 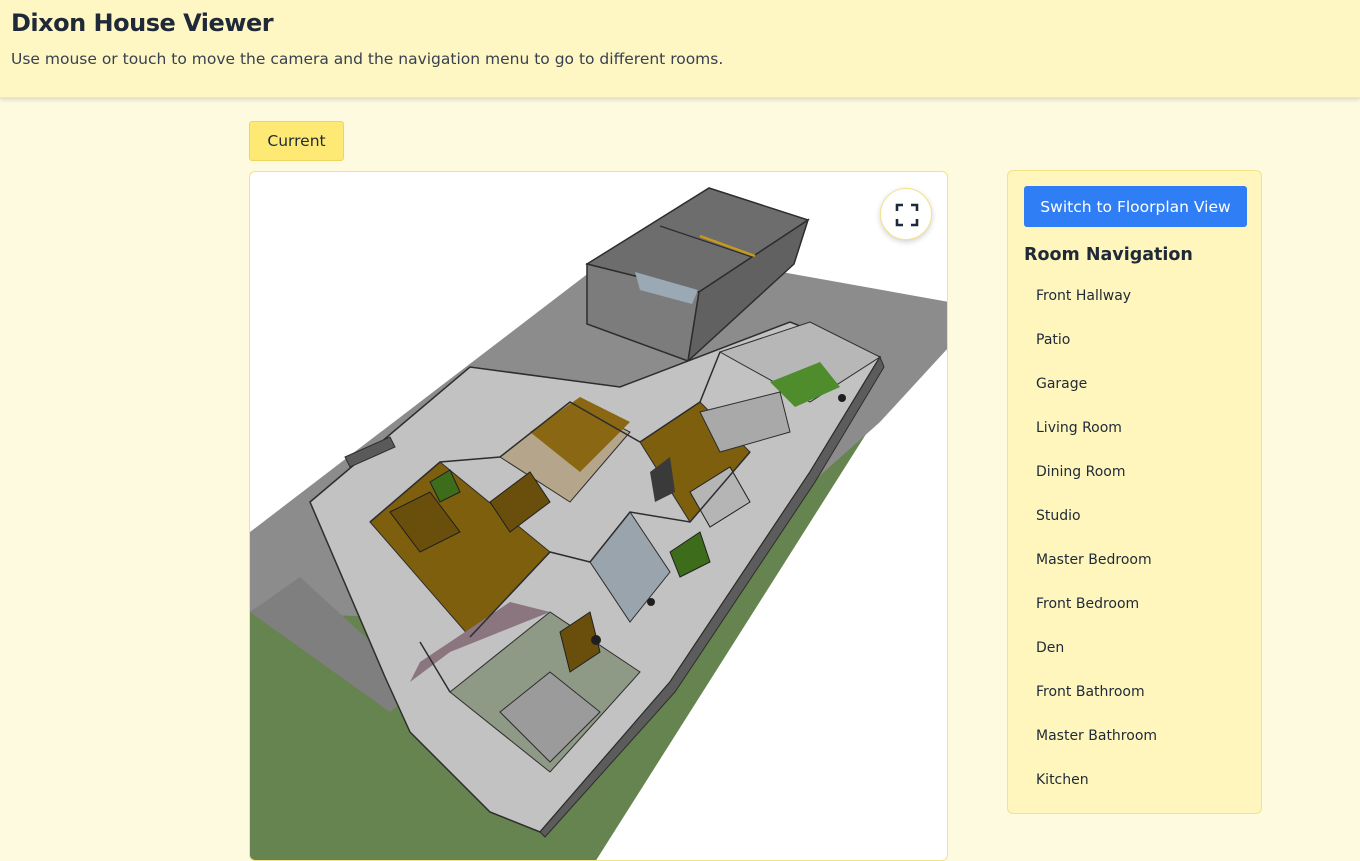 What do you see at coordinates (1135, 206) in the screenshot?
I see `switch-to-floorplan-button: Switch to Floorplan View` at bounding box center [1135, 206].